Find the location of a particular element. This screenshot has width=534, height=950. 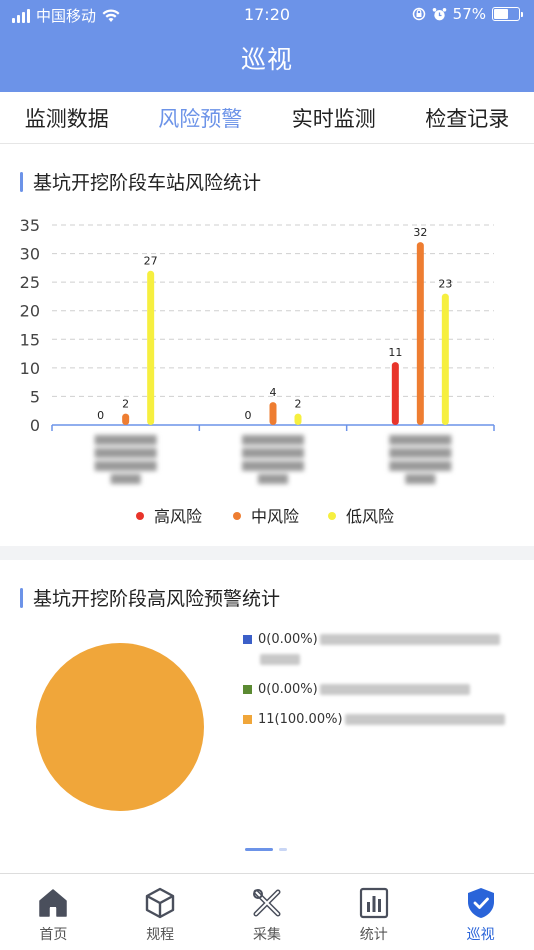

y-tick-label: 30 is located at coordinates (30, 254).